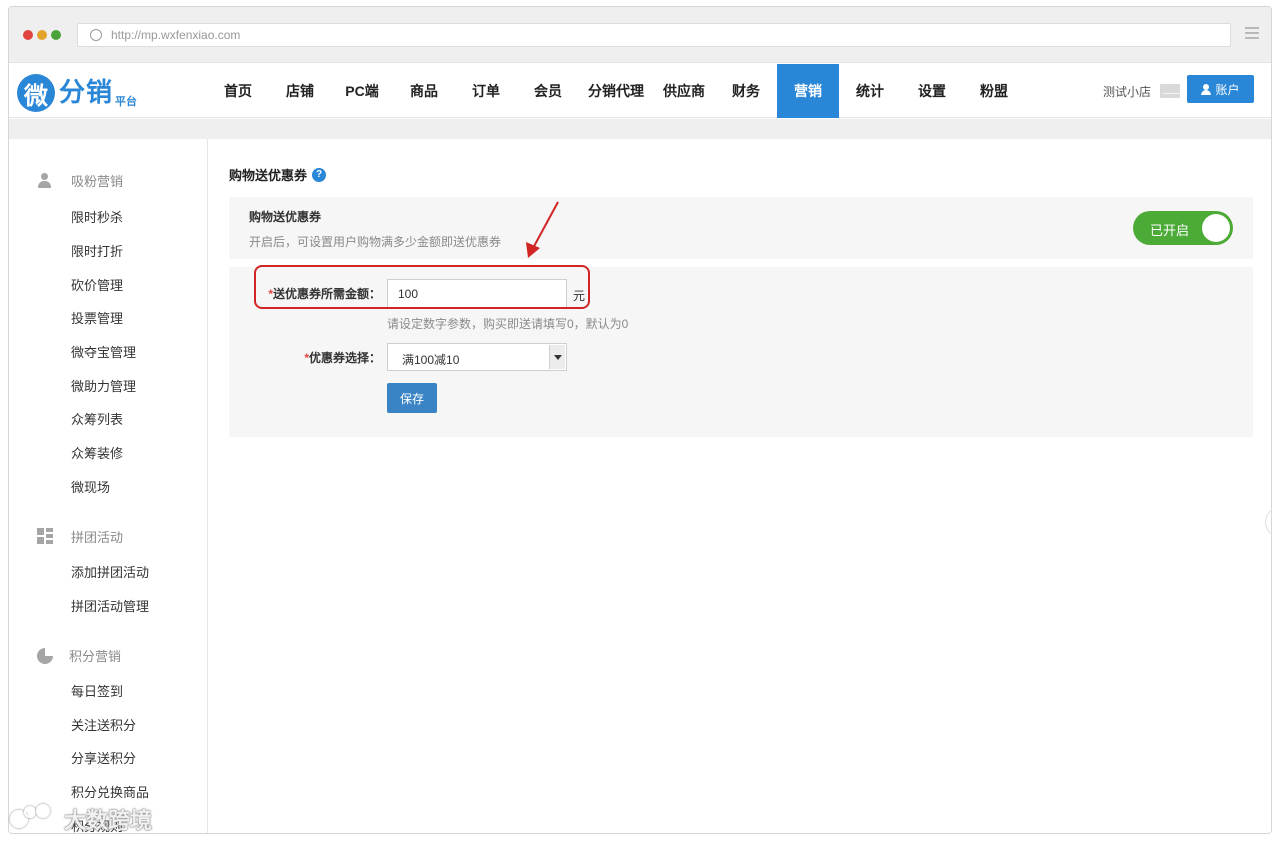 The height and width of the screenshot is (842, 1280). Describe the element at coordinates (103, 351) in the screenshot. I see `sidebar-item-treasure: 微夺宝管理` at that location.